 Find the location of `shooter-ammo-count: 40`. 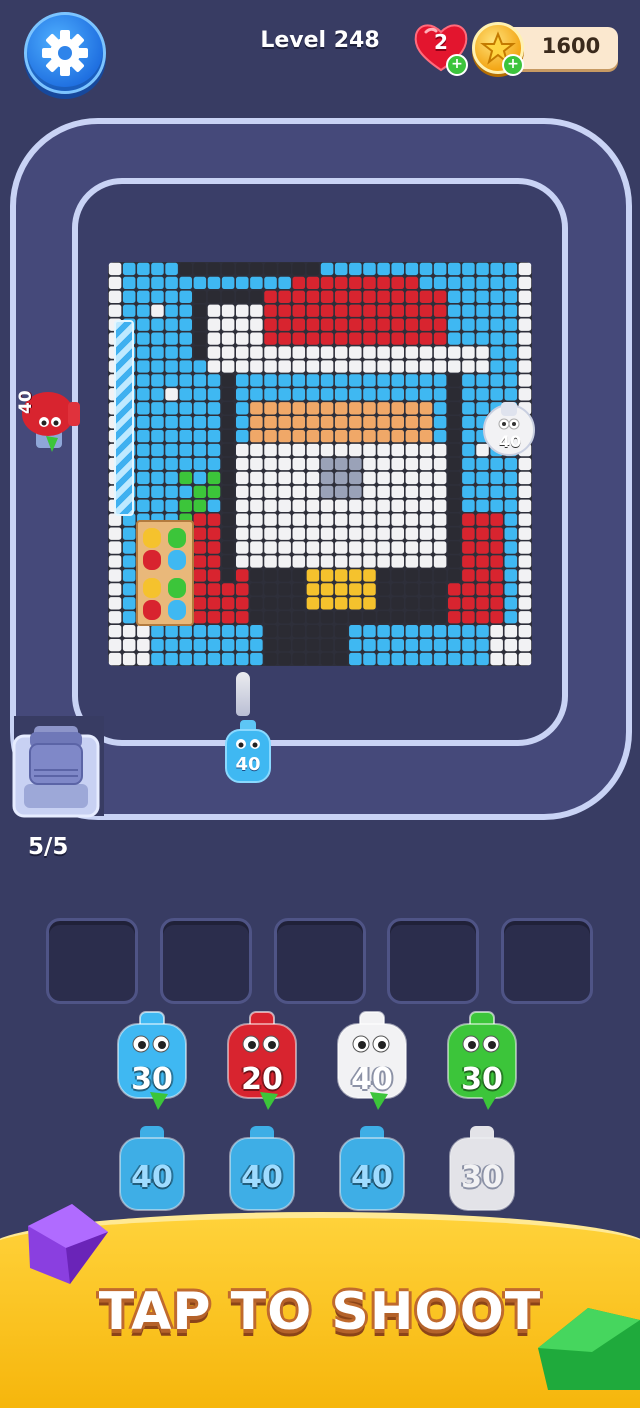

shooter-ammo-count: 40 is located at coordinates (372, 1177).